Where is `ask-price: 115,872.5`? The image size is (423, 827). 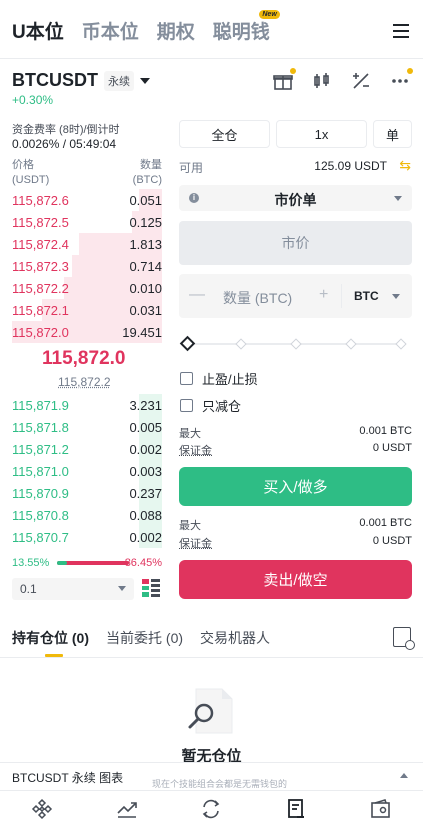 ask-price: 115,872.5 is located at coordinates (40, 222).